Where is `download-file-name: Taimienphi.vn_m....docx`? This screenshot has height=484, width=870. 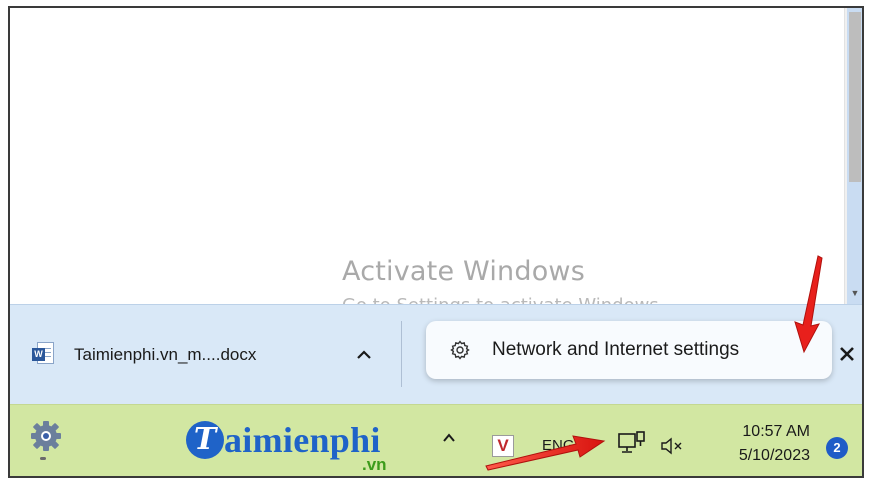 download-file-name: Taimienphi.vn_m....docx is located at coordinates (165, 355).